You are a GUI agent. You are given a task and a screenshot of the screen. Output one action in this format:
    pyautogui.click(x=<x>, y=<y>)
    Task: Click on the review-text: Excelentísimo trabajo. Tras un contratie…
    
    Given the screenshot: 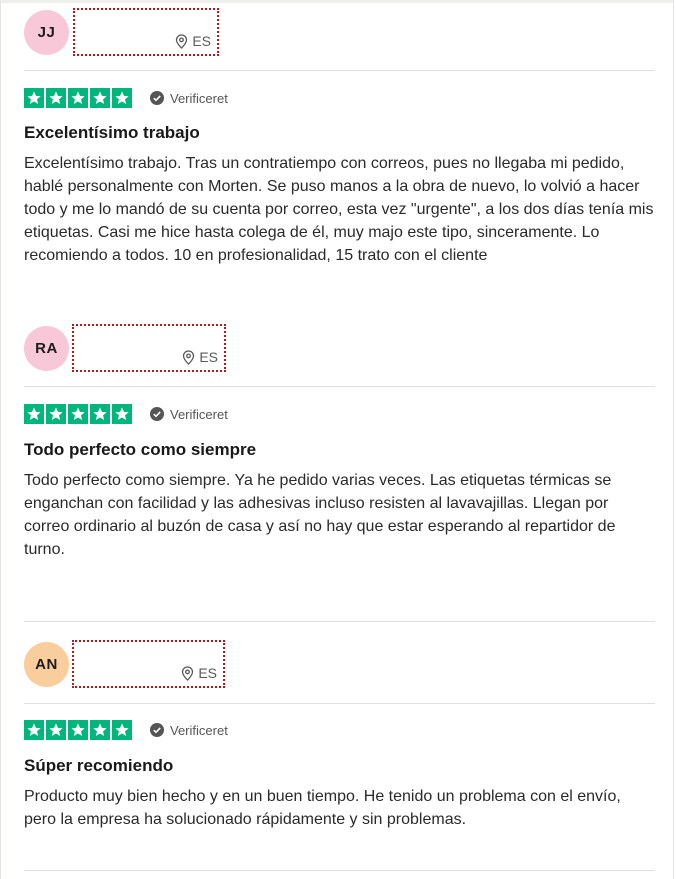 What is the action you would take?
    pyautogui.click(x=339, y=209)
    